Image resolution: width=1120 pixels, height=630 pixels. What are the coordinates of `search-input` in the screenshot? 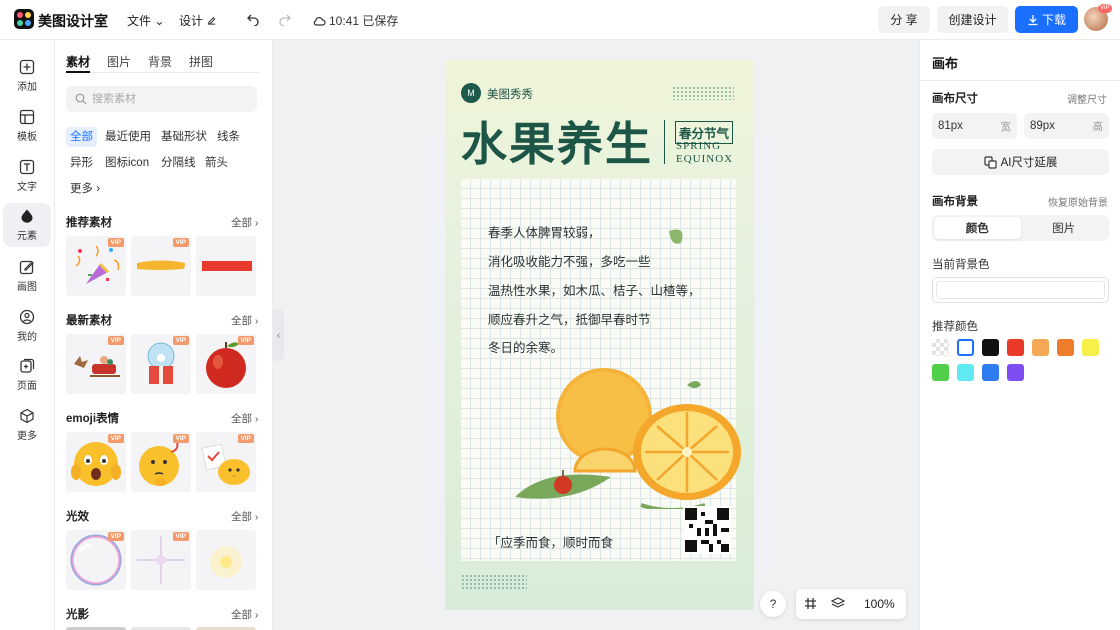 It's located at (167, 99).